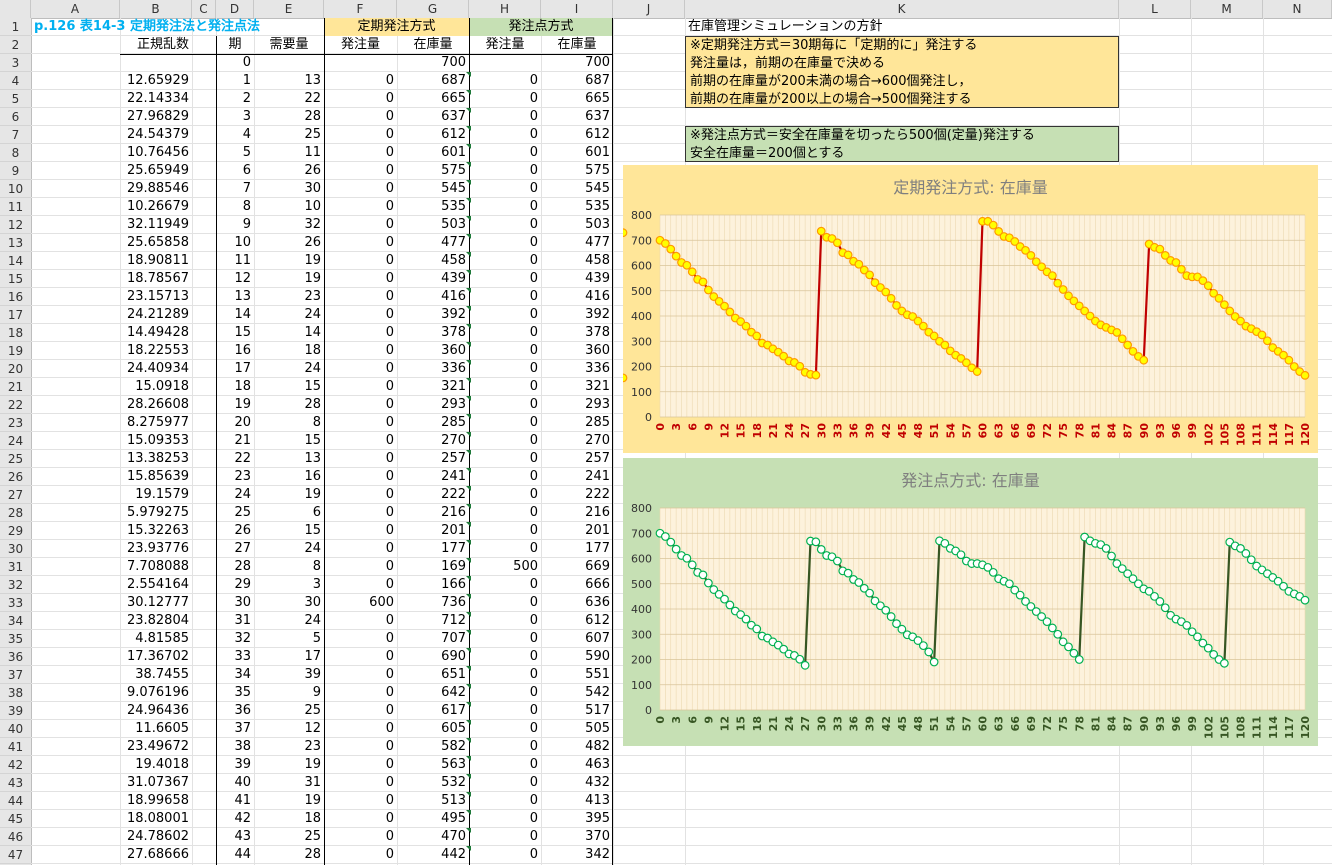 The image size is (1332, 865). I want to click on fixed-stock-cell: 336, so click(433, 369).